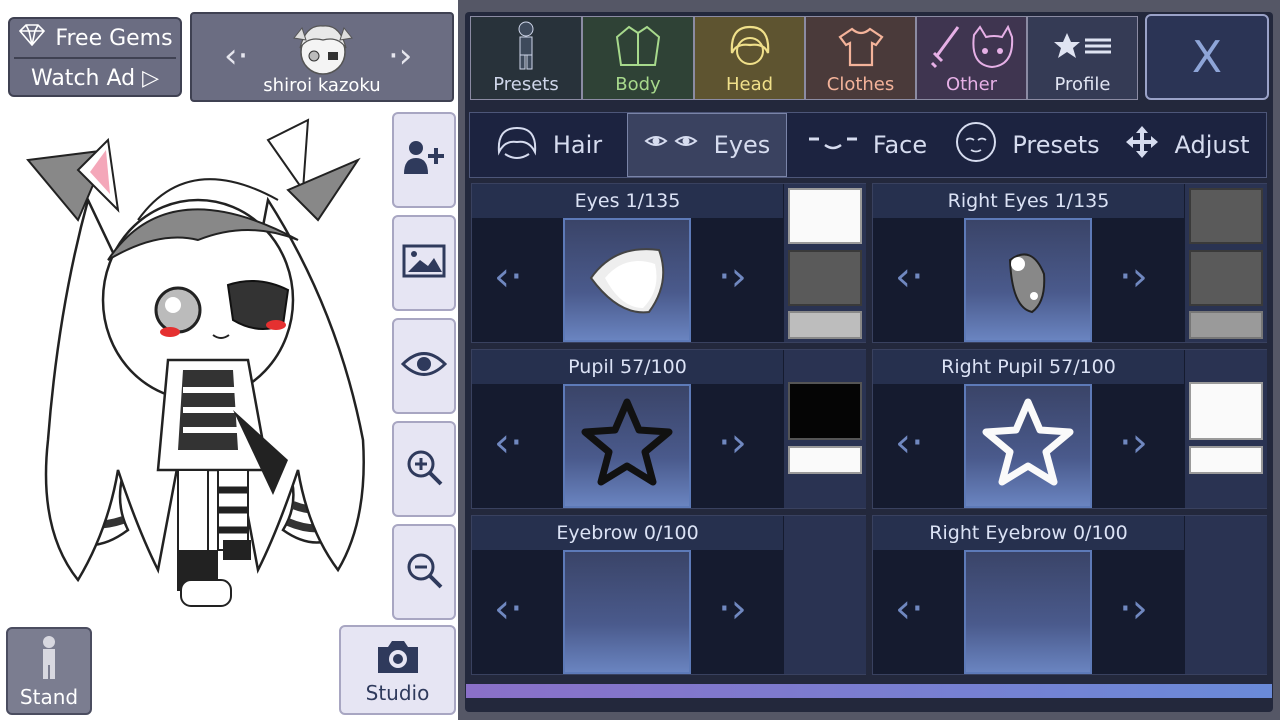  What do you see at coordinates (517, 145) in the screenshot?
I see `hair-icon` at bounding box center [517, 145].